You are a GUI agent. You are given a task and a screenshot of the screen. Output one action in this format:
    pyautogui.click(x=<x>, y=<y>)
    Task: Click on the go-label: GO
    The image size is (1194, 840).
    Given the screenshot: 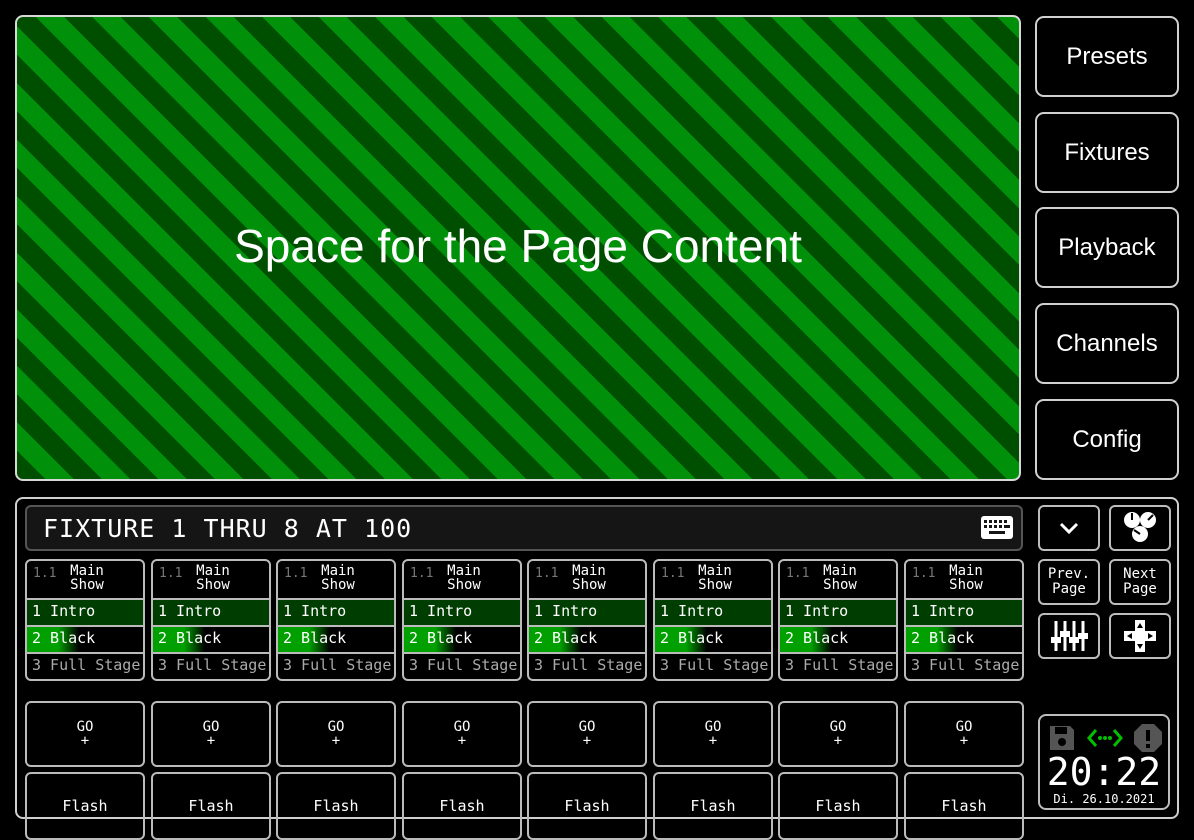 What is the action you would take?
    pyautogui.click(x=462, y=727)
    